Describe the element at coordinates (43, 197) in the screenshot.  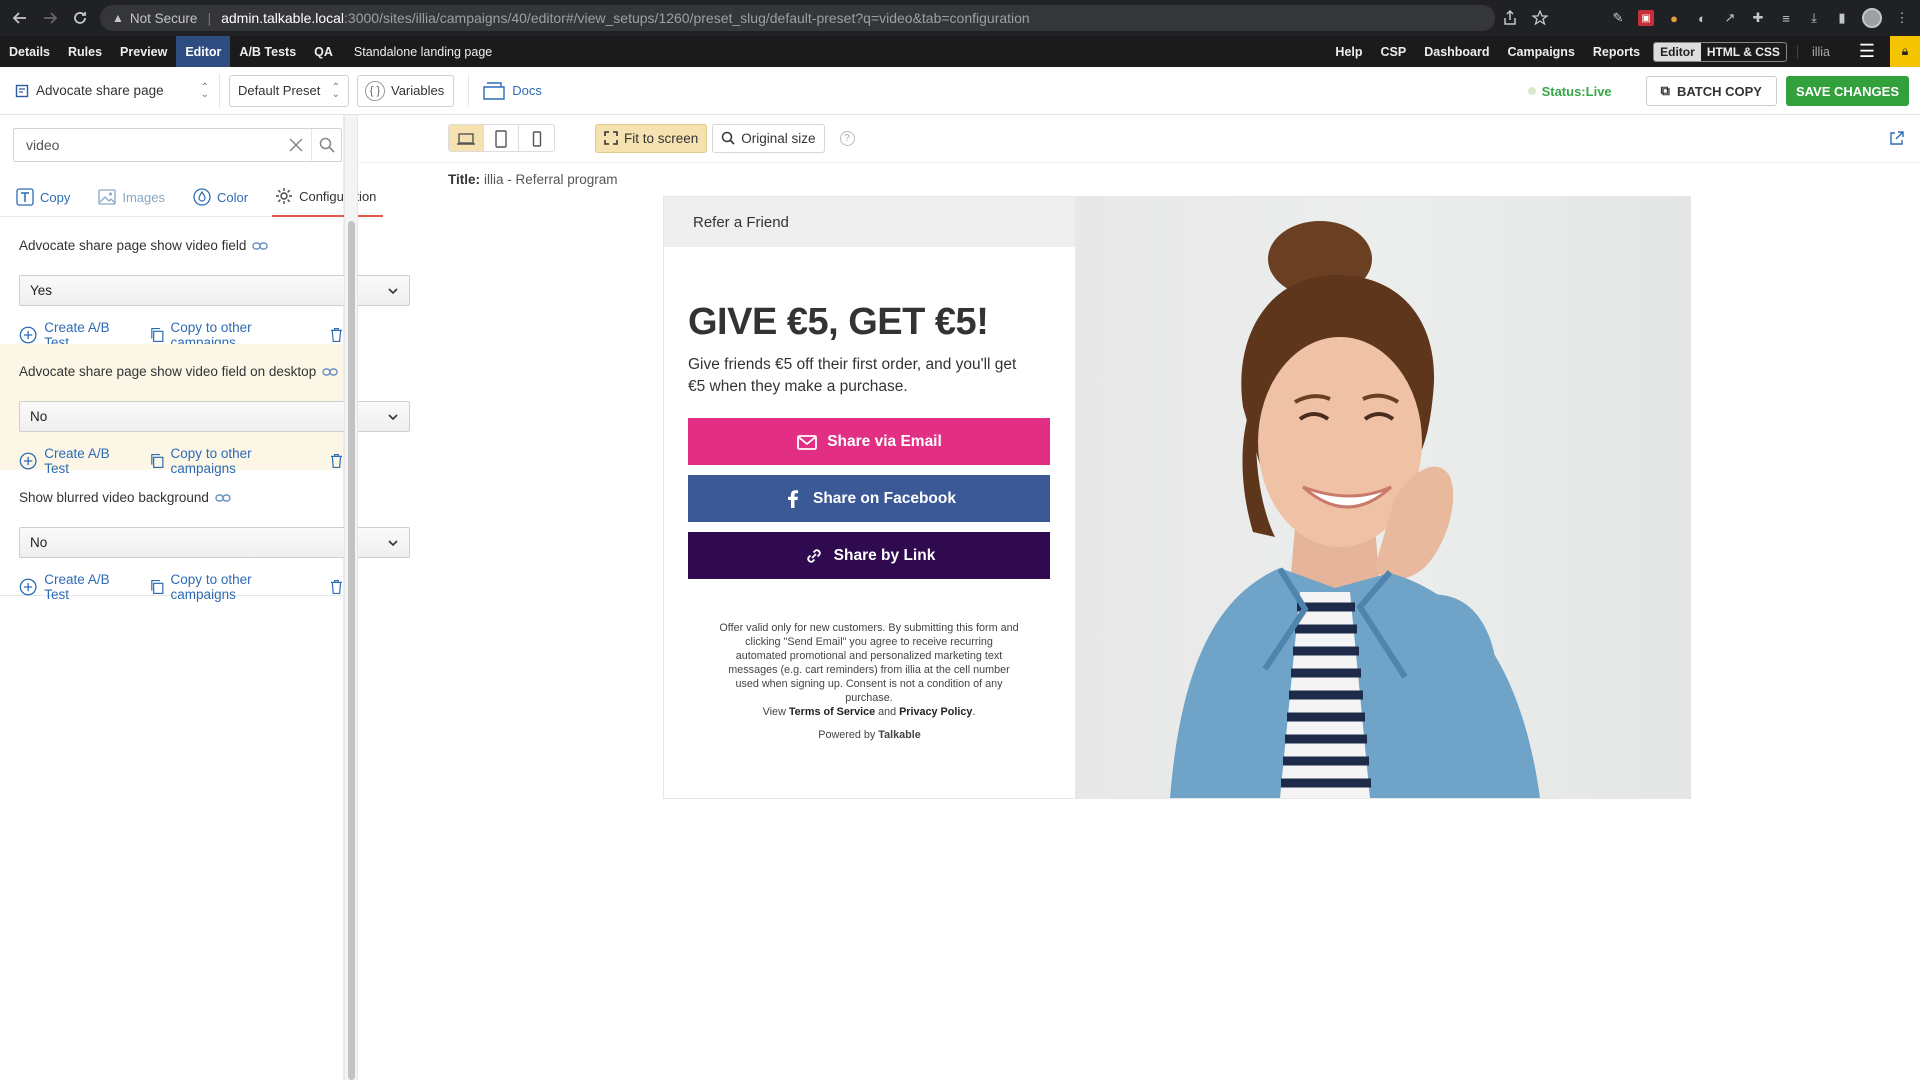
I see `tab-copy: Copy` at that location.